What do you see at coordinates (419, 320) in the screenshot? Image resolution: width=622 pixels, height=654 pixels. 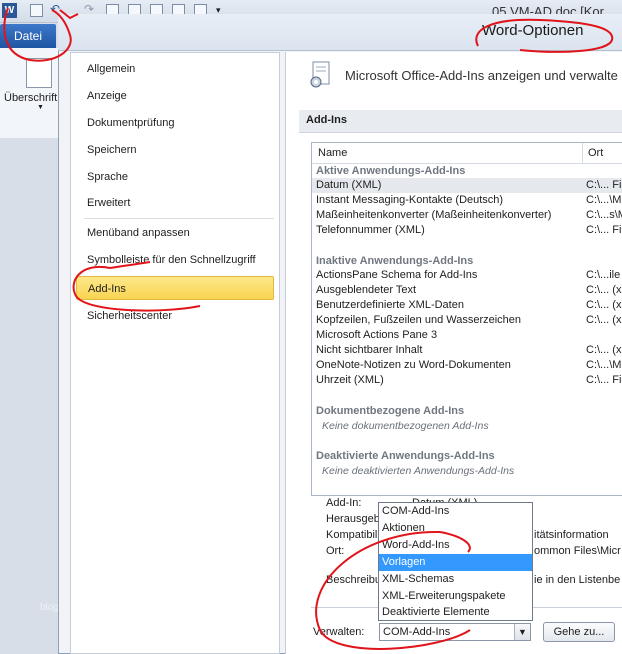 I see `row-name: Kopfzeilen, Fußzeilen und Wasserzeichen` at bounding box center [419, 320].